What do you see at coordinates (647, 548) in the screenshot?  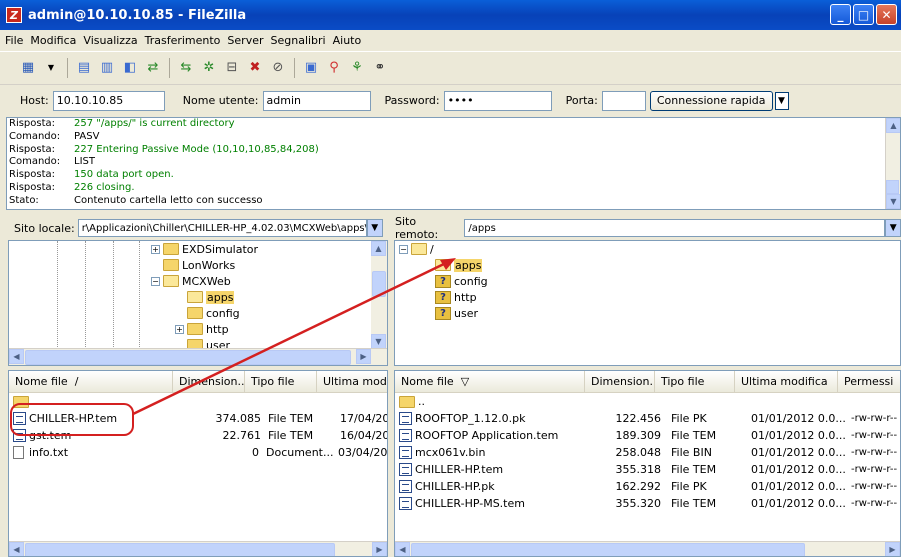 I see `remote-files-hscrollbar: ◀ ▶` at bounding box center [647, 548].